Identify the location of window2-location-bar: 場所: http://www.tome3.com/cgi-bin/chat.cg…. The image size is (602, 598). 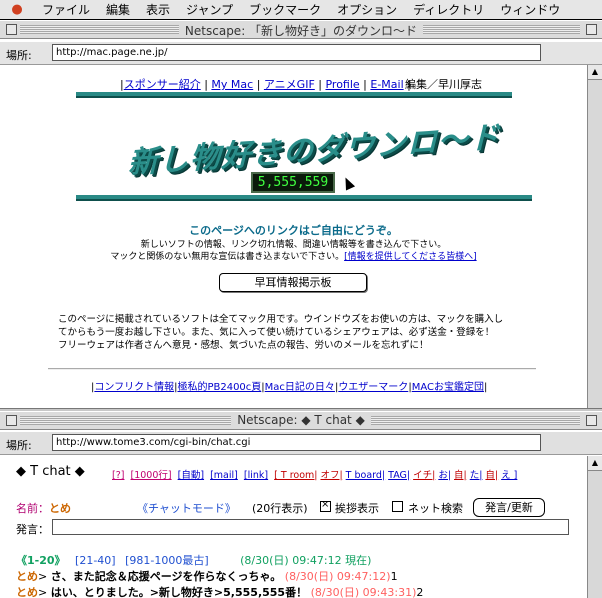
(301, 443).